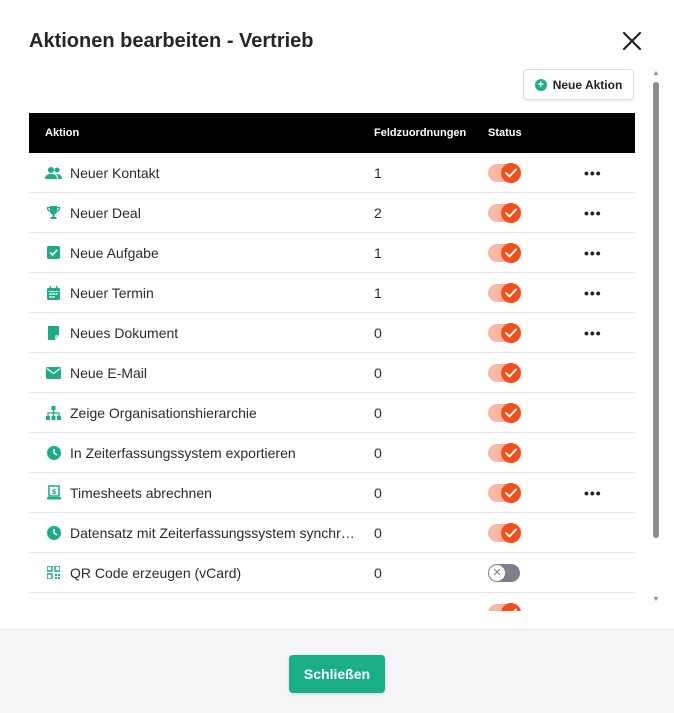 The height and width of the screenshot is (713, 674). What do you see at coordinates (163, 412) in the screenshot?
I see `action-name: Zeige Organisationshierarchie` at bounding box center [163, 412].